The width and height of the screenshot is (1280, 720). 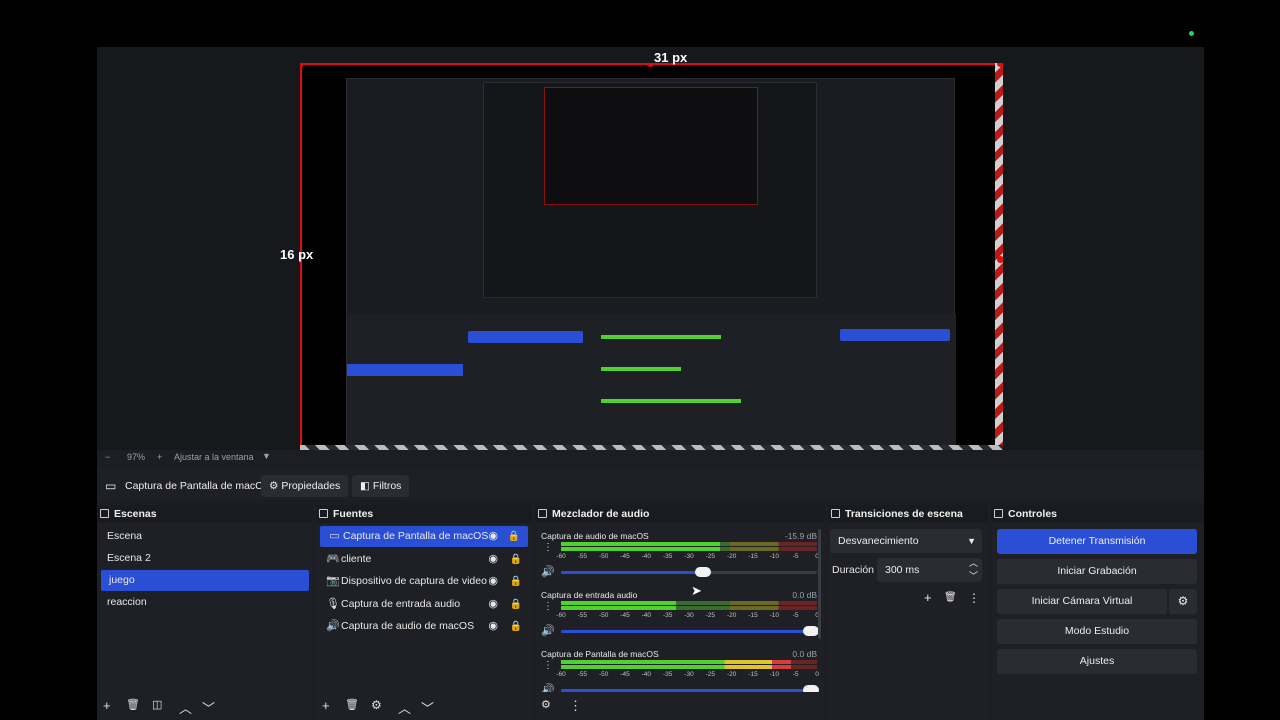 What do you see at coordinates (971, 541) in the screenshot?
I see `chevron-down-icon: ▼` at bounding box center [971, 541].